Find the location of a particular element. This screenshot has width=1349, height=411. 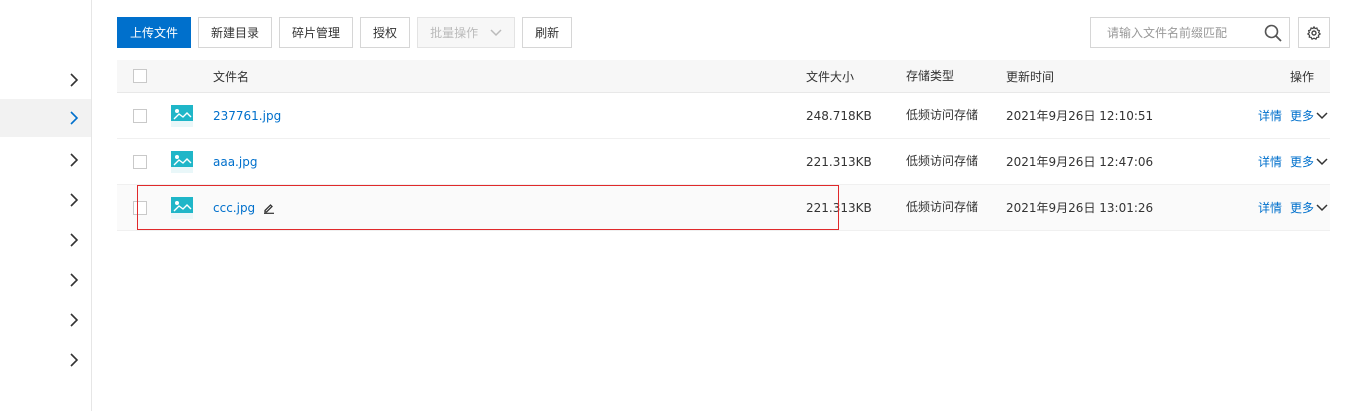

search-input is located at coordinates (1174, 32).